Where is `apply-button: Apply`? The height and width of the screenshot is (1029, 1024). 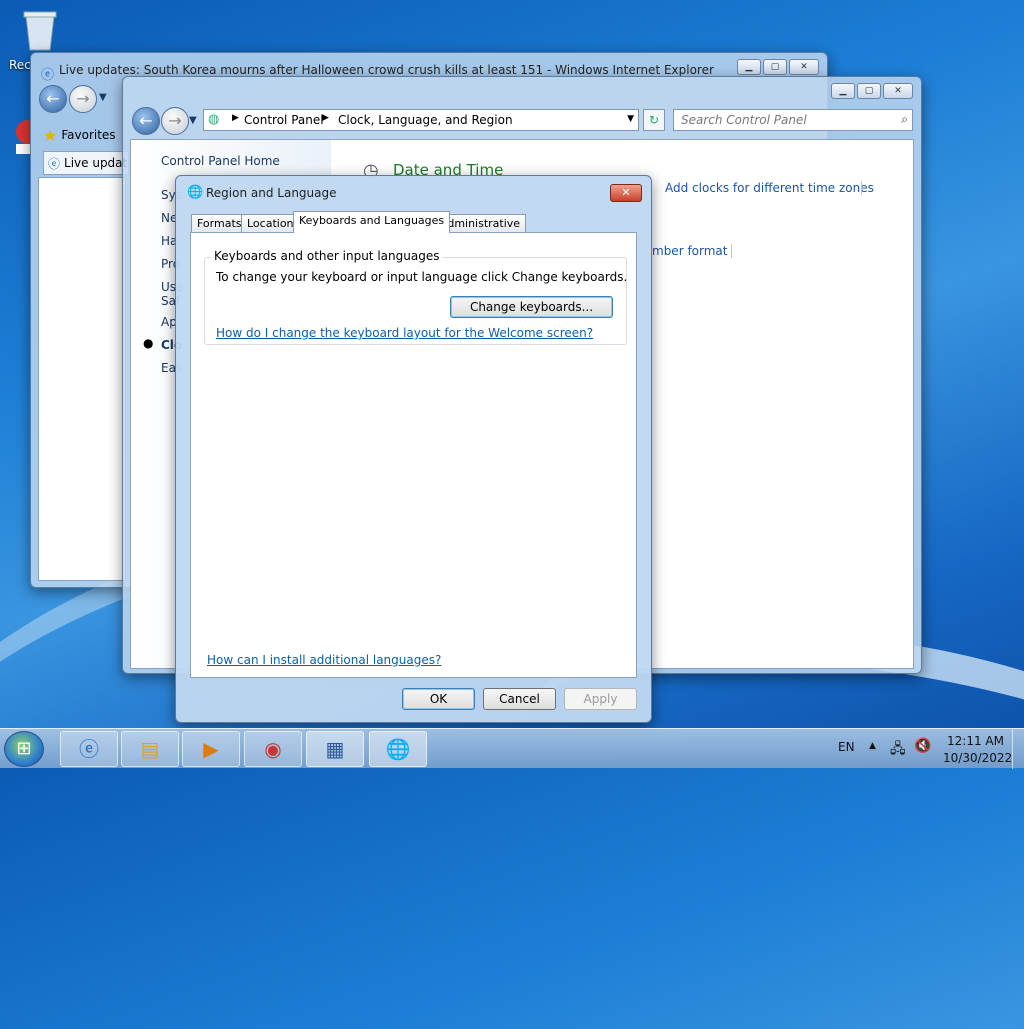 apply-button: Apply is located at coordinates (600, 699).